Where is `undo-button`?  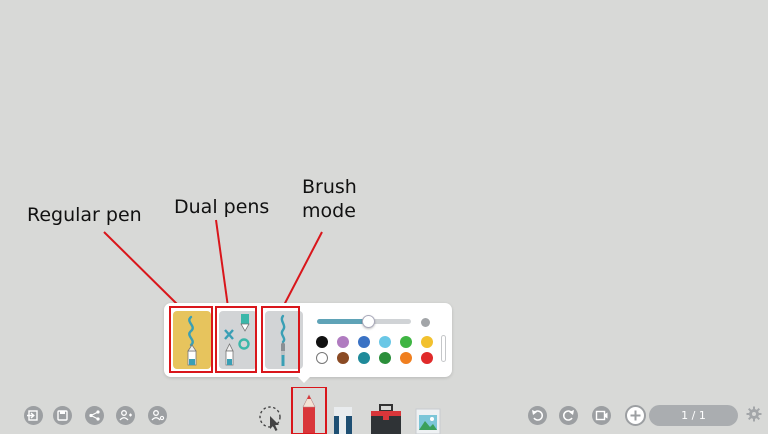
undo-button is located at coordinates (537, 415).